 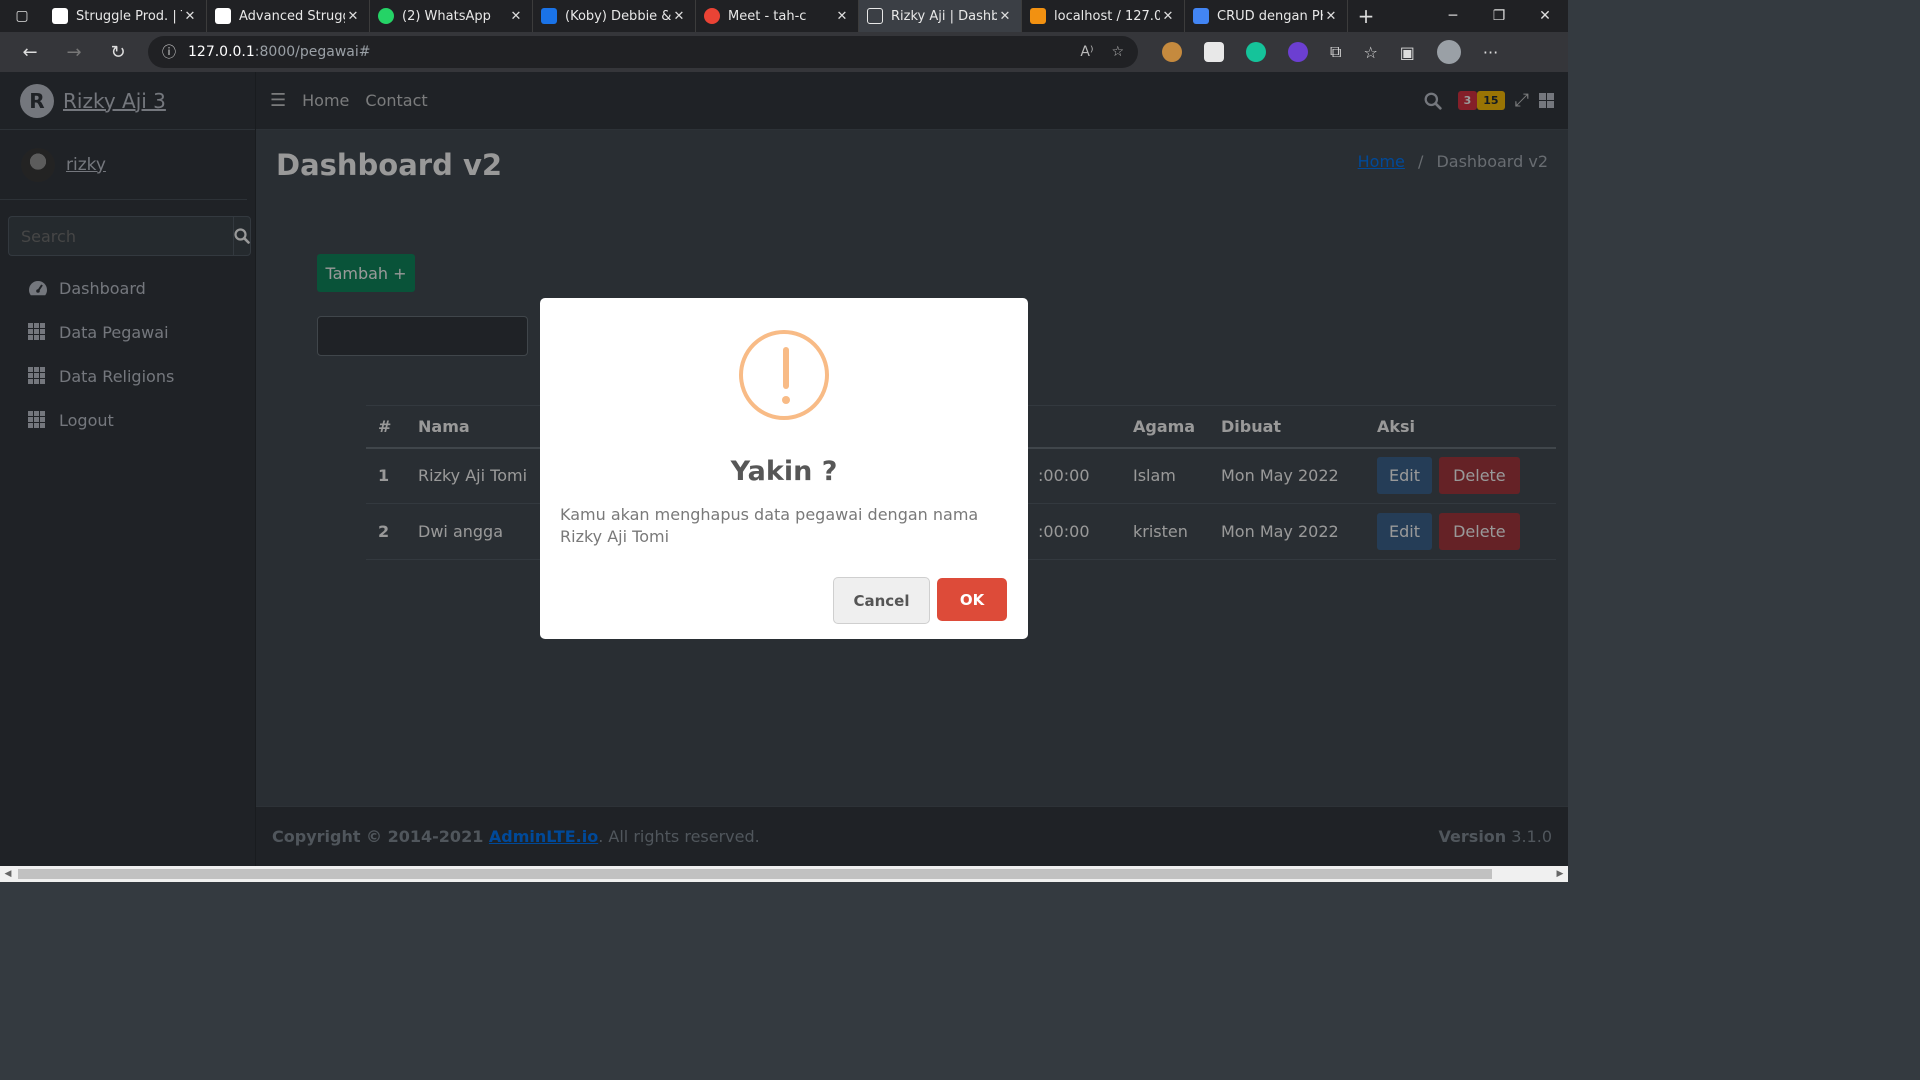 I want to click on close-window-icon: ✕, so click(x=1545, y=16).